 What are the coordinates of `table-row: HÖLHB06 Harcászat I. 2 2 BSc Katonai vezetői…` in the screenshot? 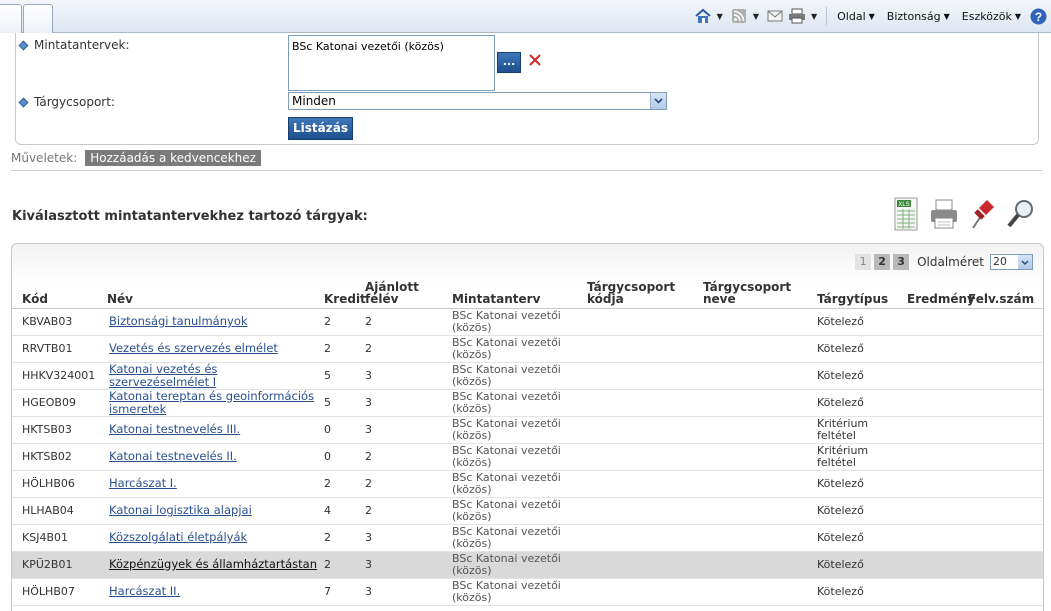 It's located at (527, 484).